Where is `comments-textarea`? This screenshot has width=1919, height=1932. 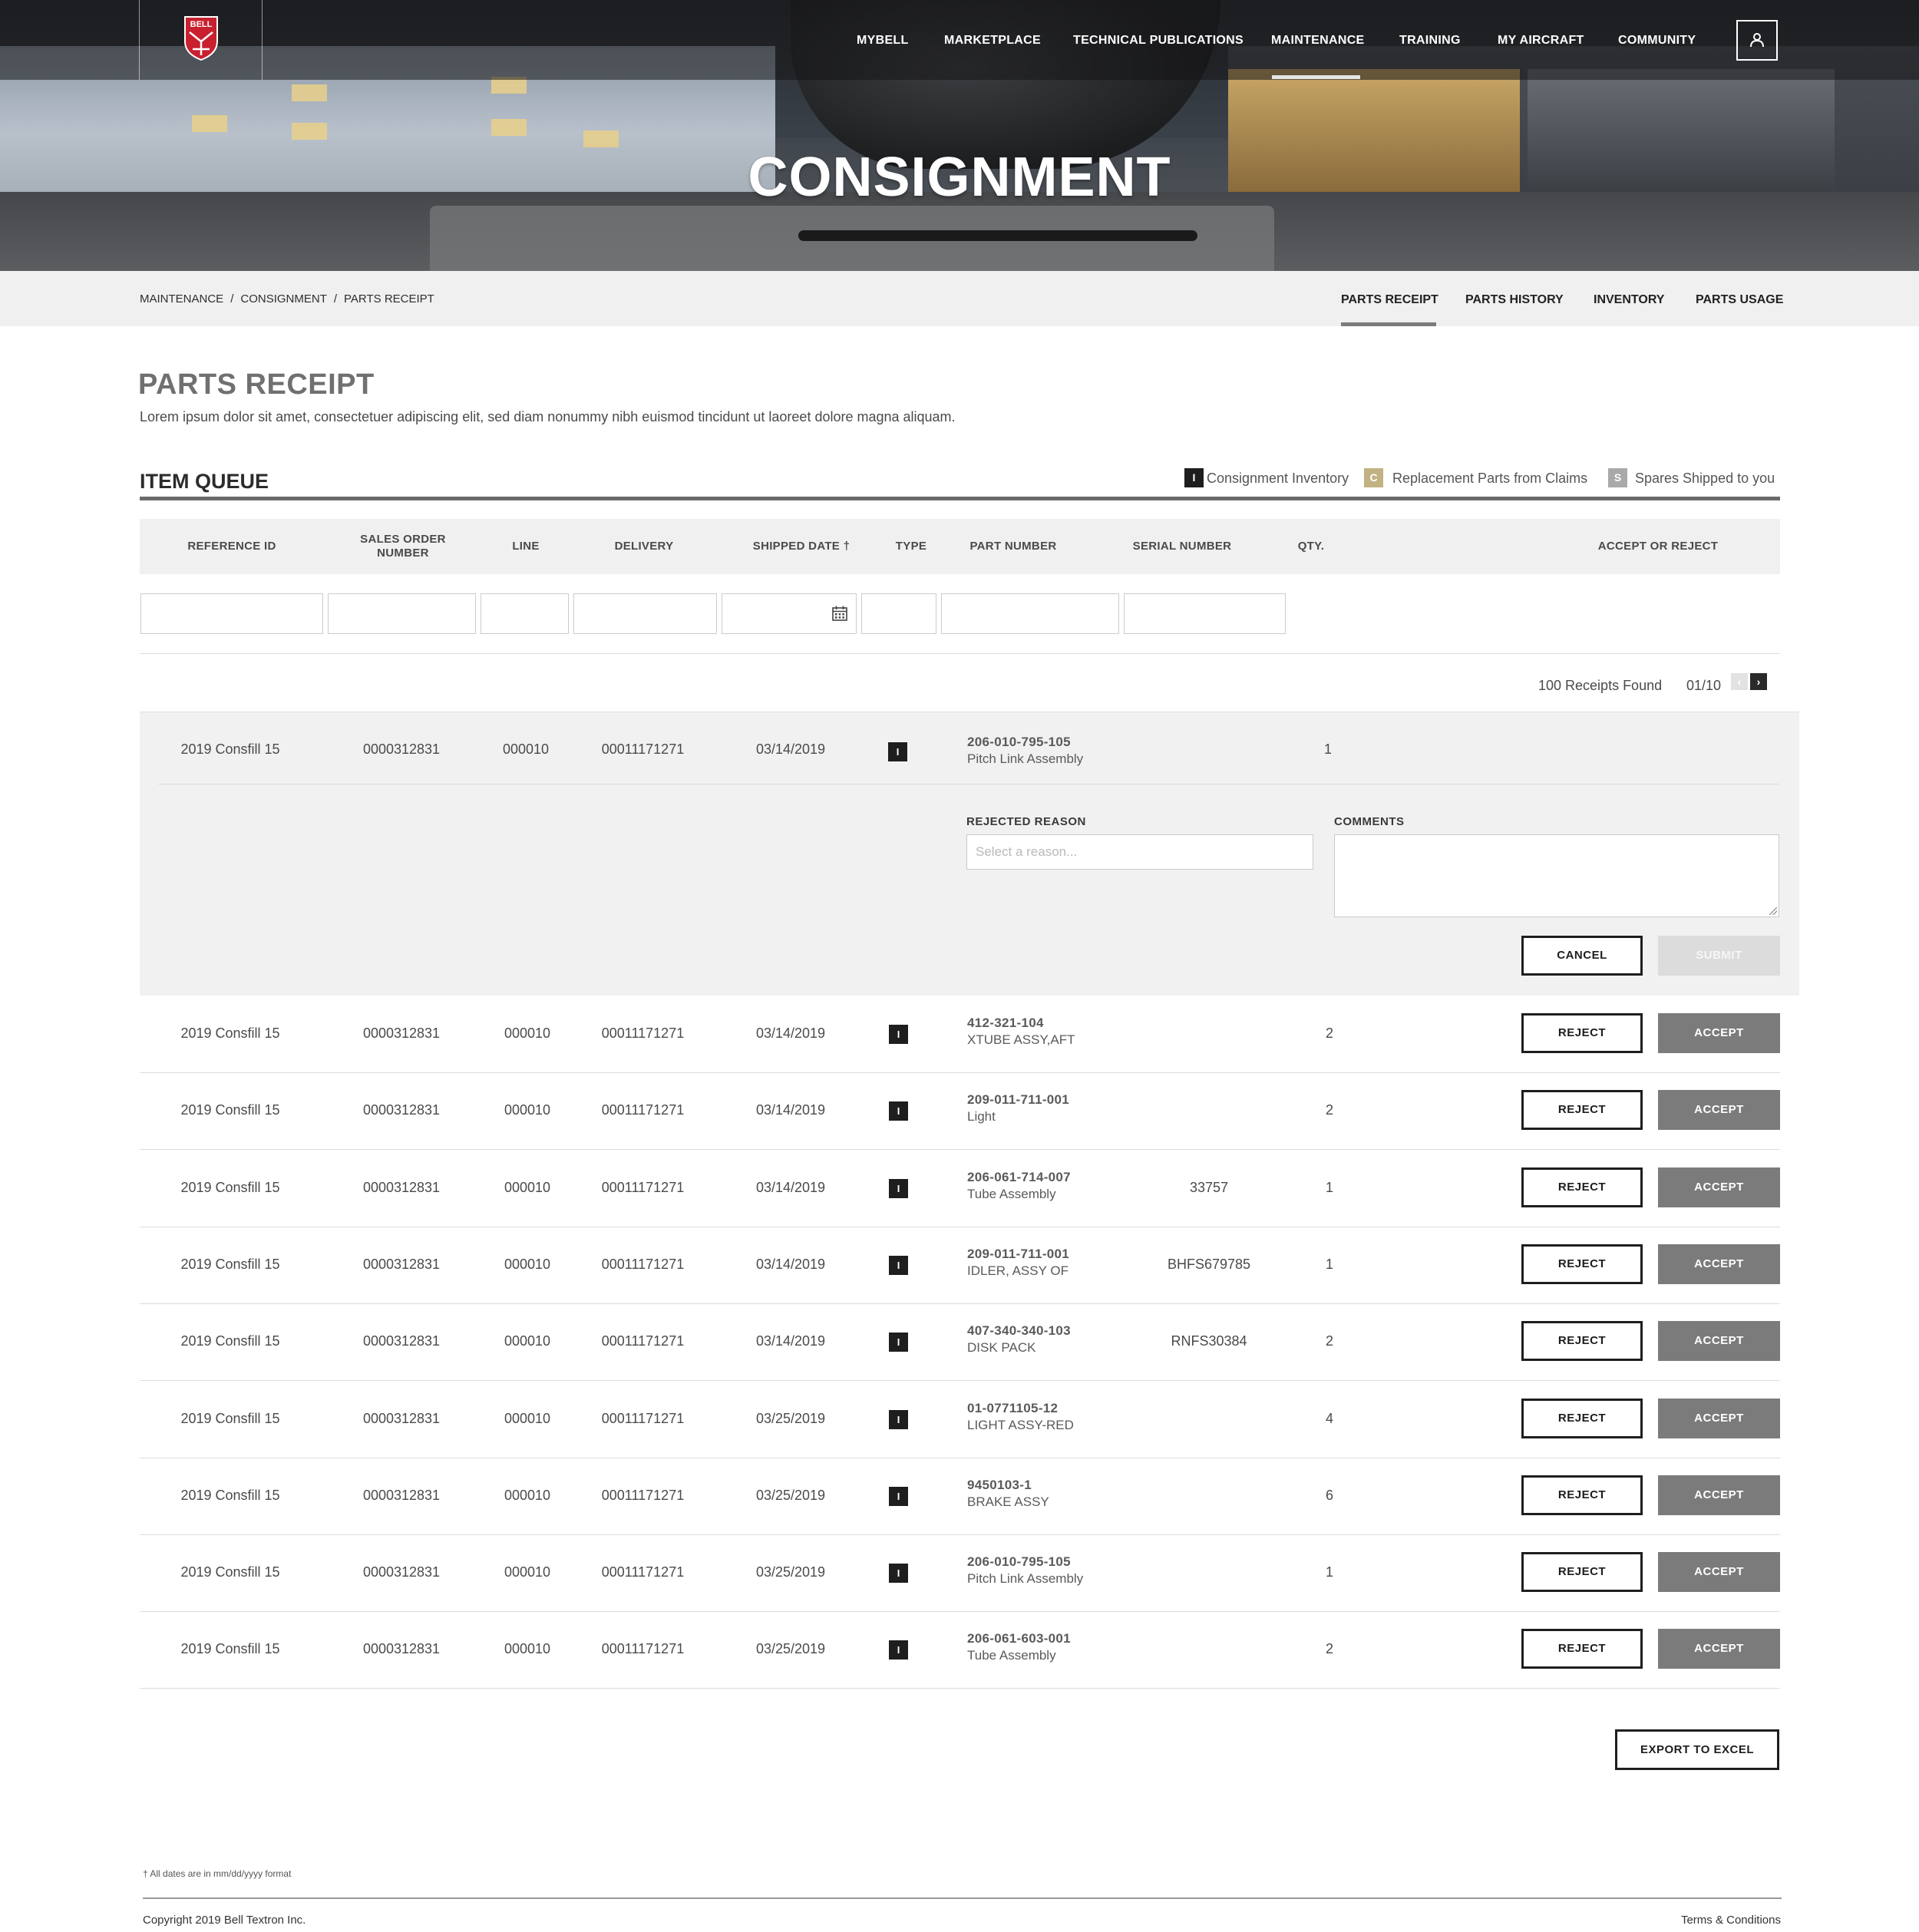
comments-textarea is located at coordinates (1556, 875).